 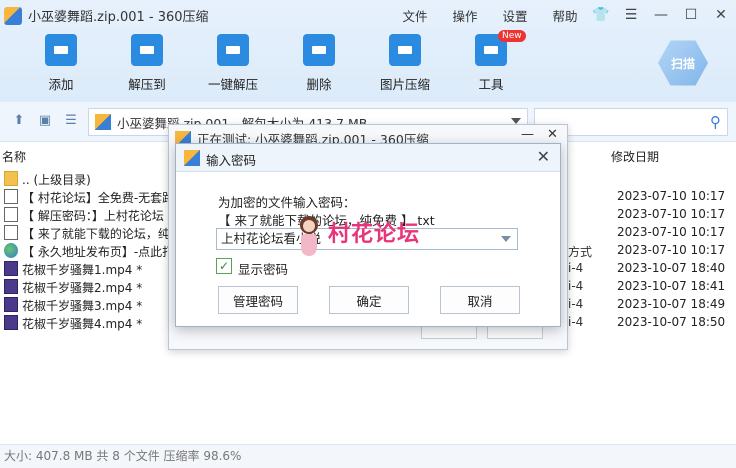 What do you see at coordinates (61, 50) in the screenshot?
I see `add-icon` at bounding box center [61, 50].